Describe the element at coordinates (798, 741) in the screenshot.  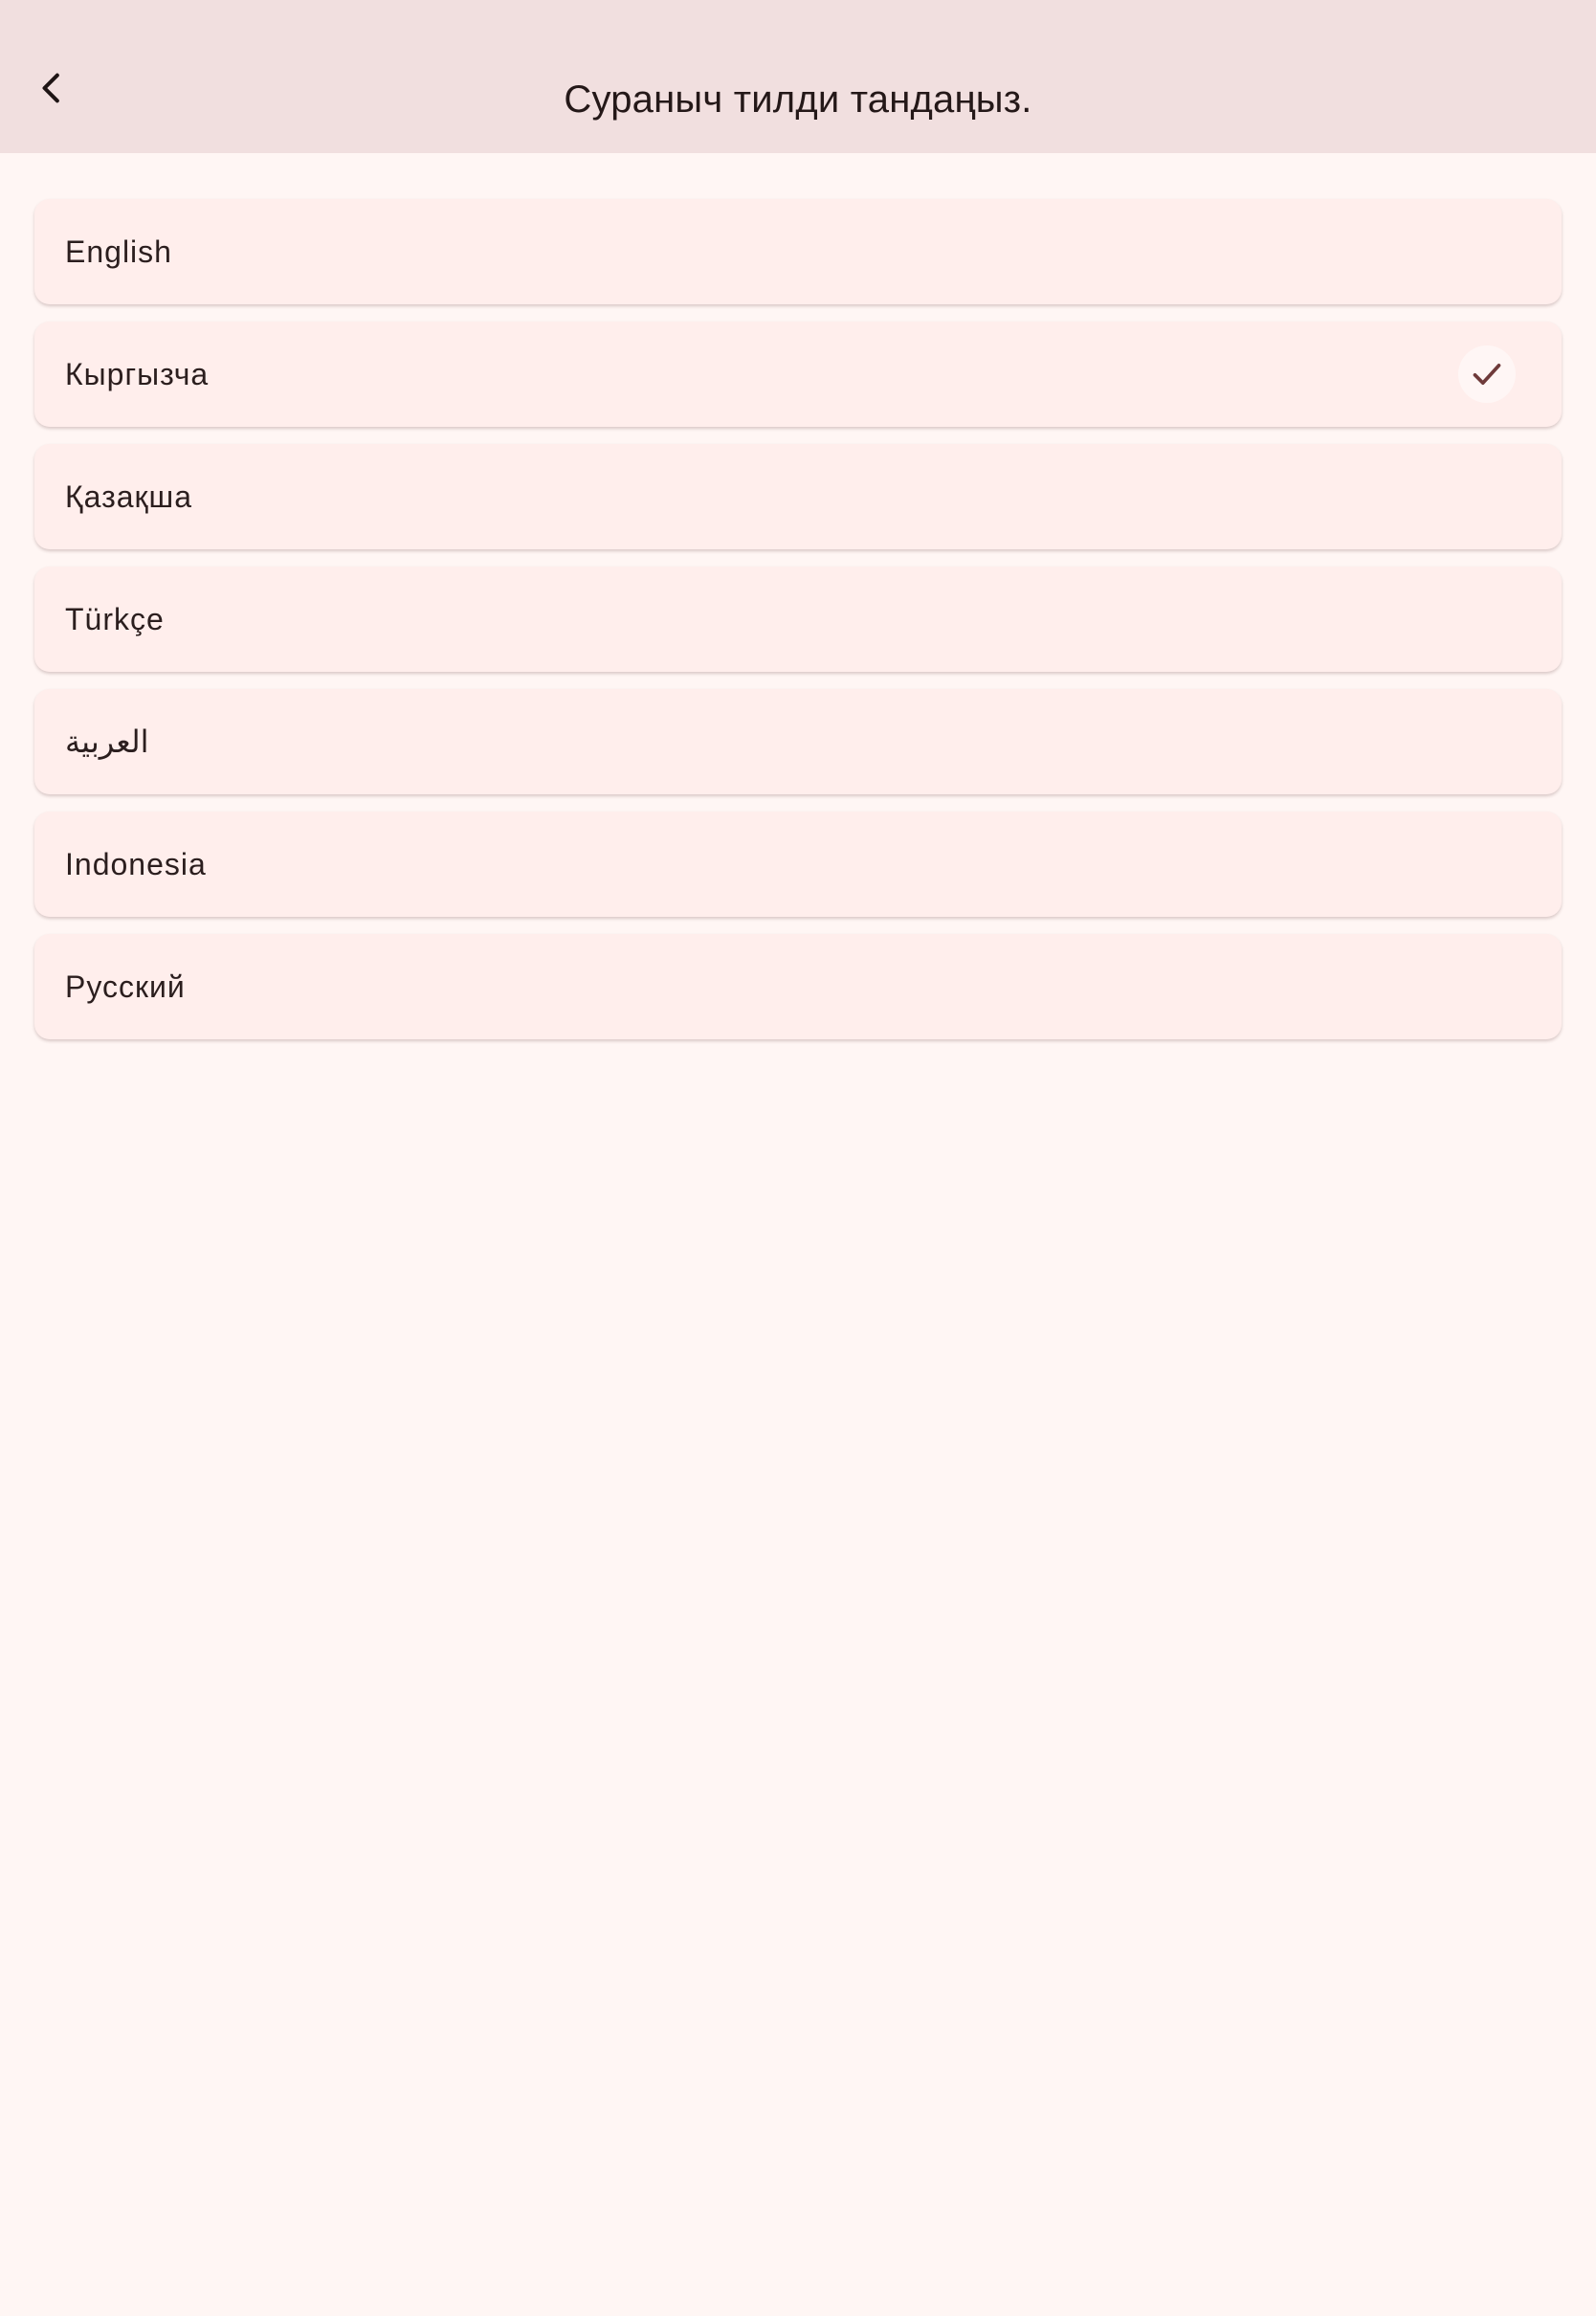
I see `language-item-arabic: العربية` at that location.